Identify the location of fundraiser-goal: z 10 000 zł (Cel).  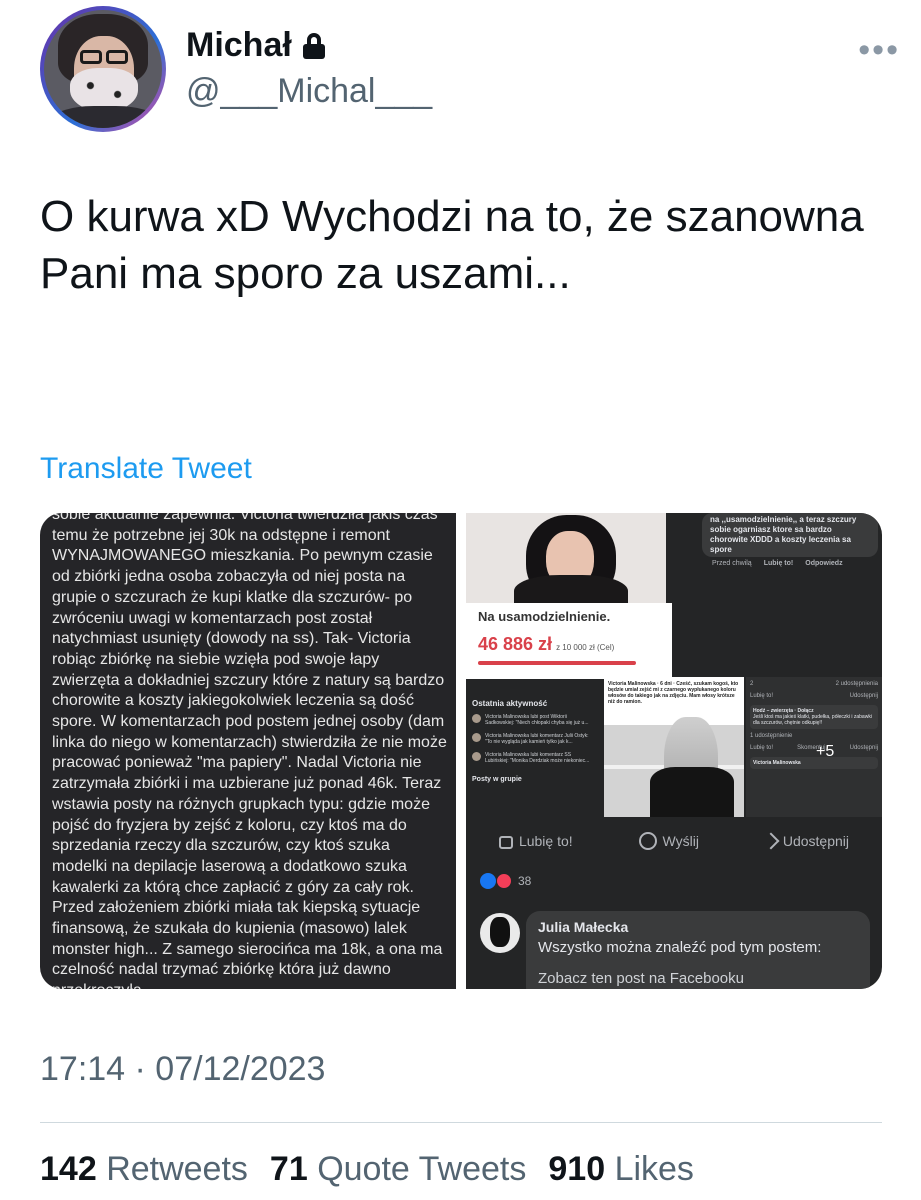
(585, 647).